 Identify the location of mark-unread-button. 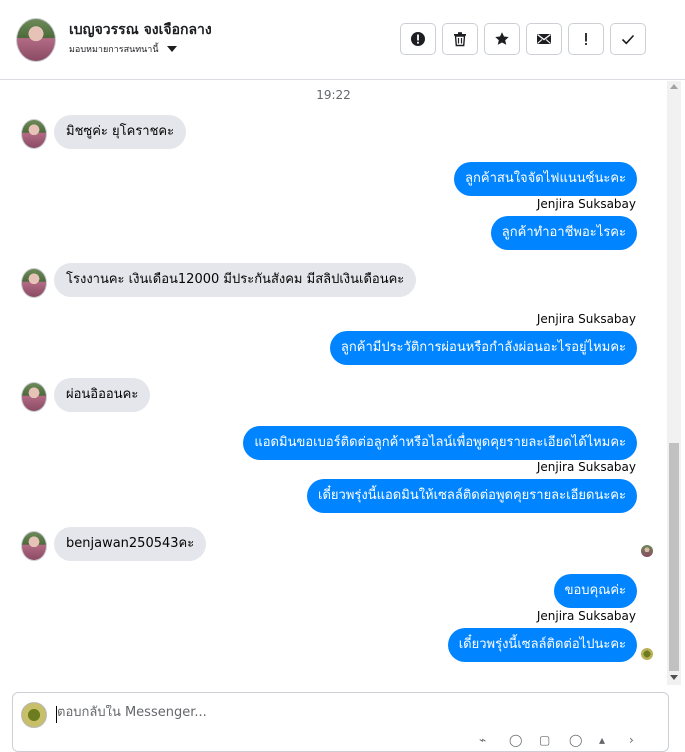
(544, 39).